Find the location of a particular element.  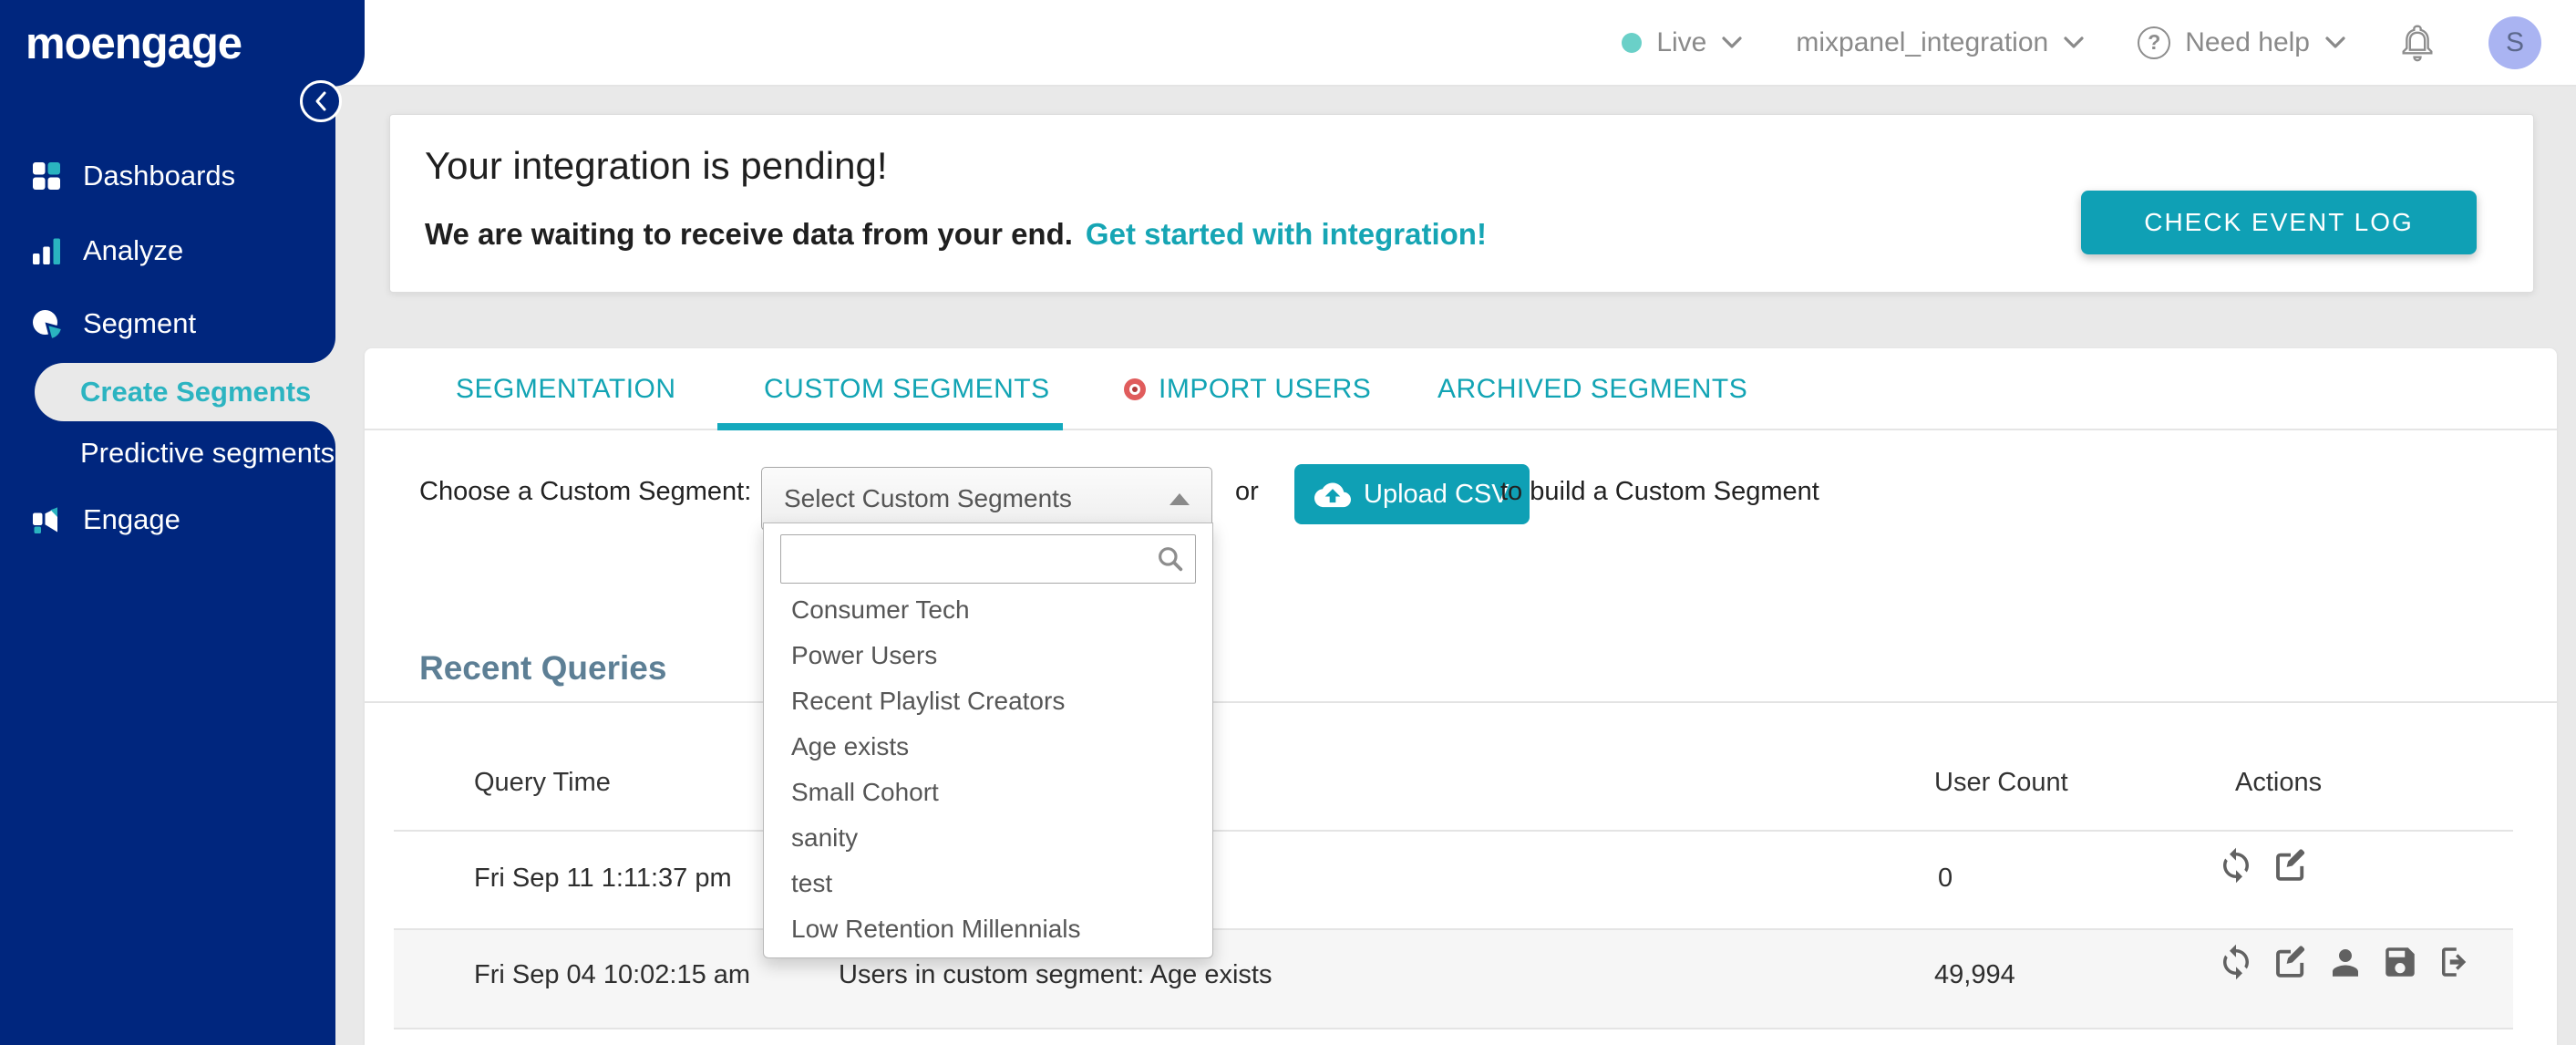

user-count-cell: 49,994 is located at coordinates (1974, 974).